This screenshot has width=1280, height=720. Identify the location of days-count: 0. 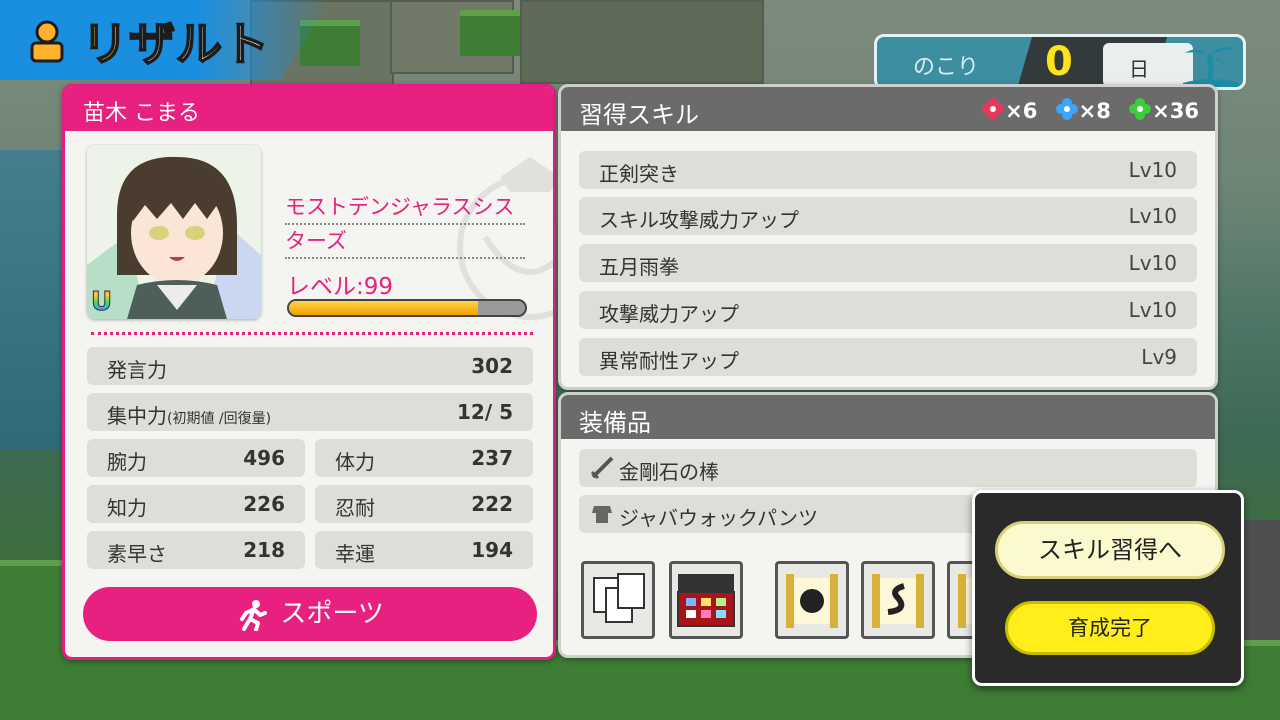
(1059, 62).